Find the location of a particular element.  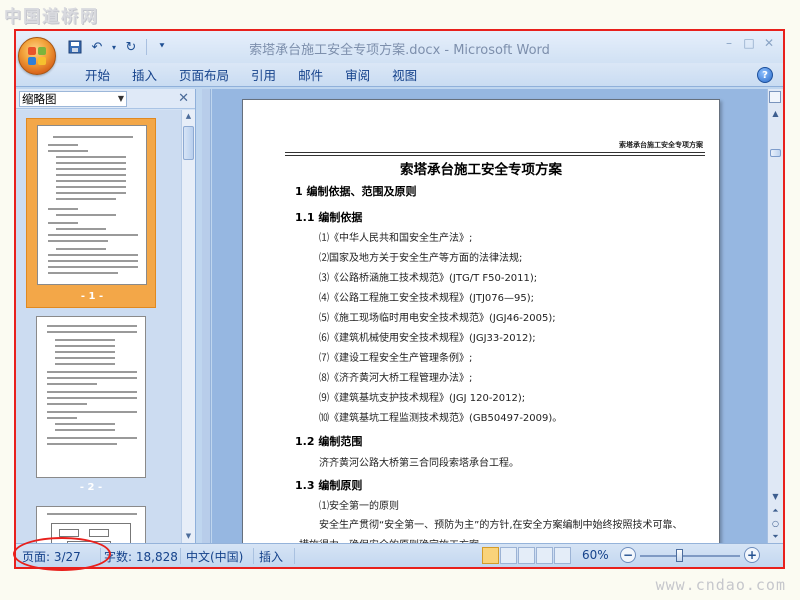

thumbnail-page-1: - 1 - is located at coordinates (91, 213).